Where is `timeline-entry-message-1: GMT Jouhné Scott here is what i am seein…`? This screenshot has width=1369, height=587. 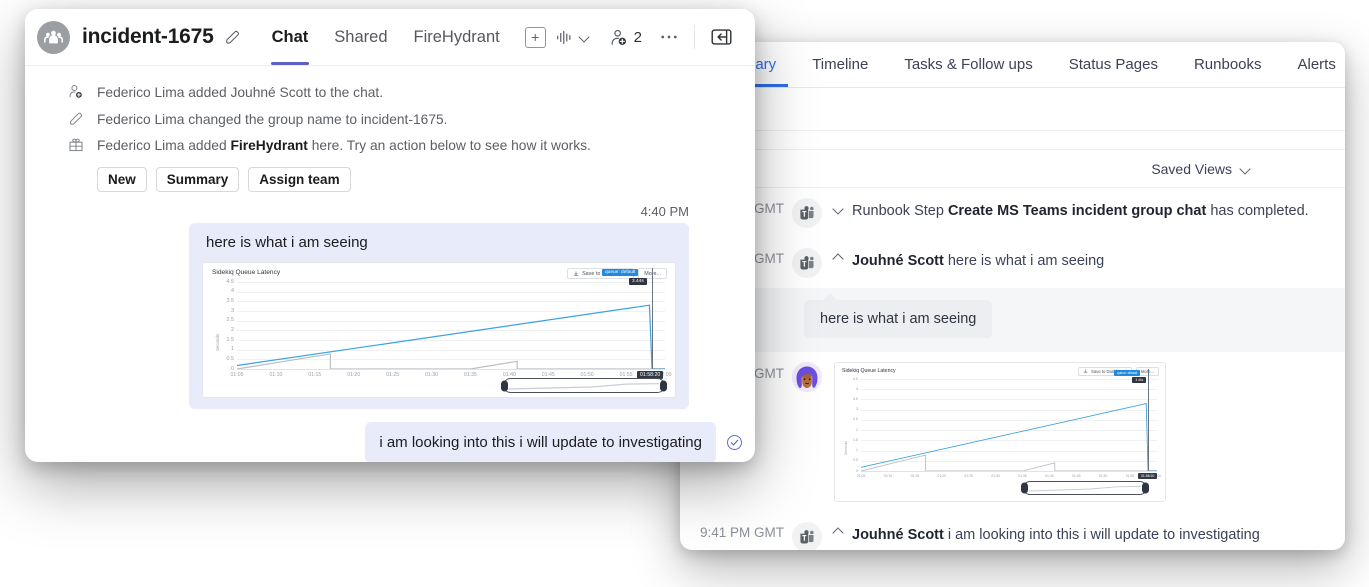
timeline-entry-message-1: GMT Jouhné Scott here is what i am seein… is located at coordinates (1012, 263).